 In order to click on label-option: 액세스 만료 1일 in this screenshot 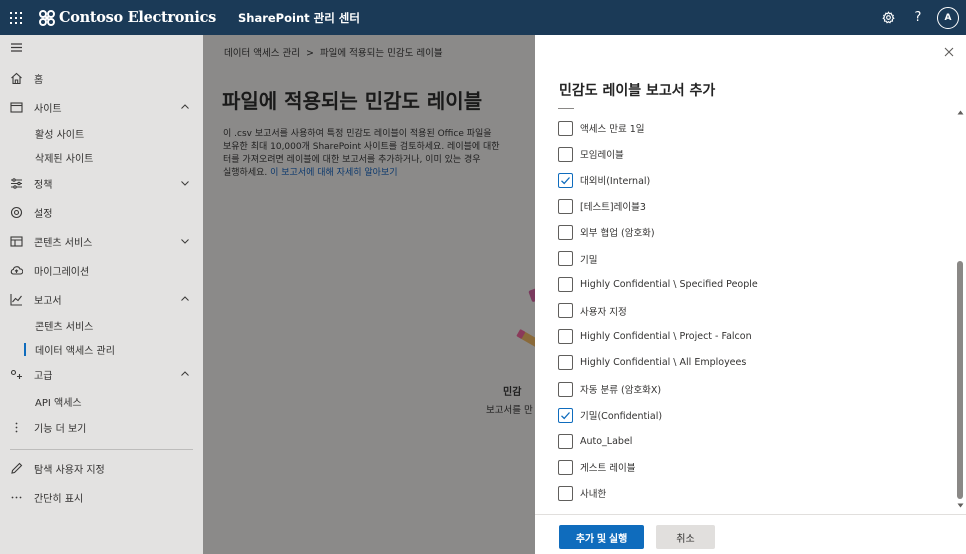, I will do `click(601, 128)`.